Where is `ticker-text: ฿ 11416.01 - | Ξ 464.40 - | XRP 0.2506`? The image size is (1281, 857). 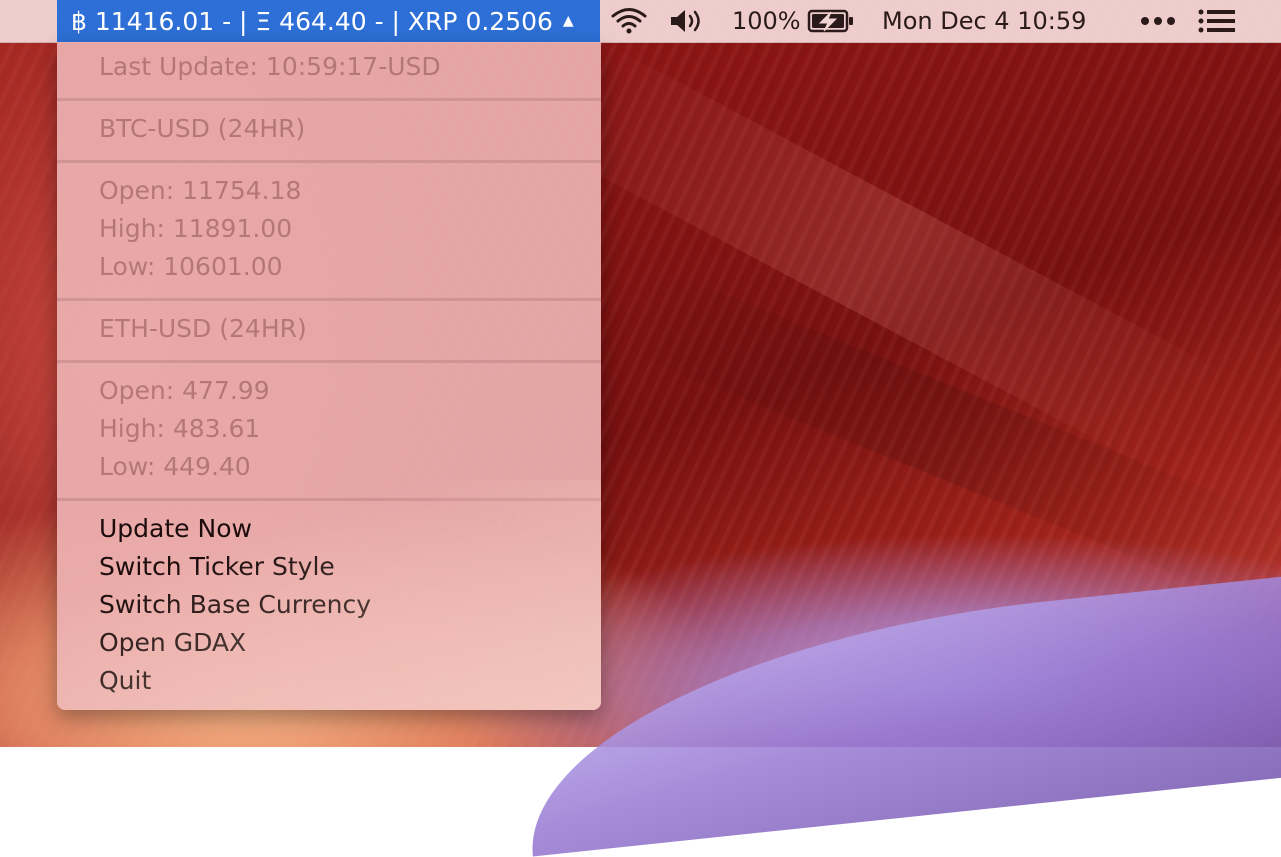
ticker-text: ฿ 11416.01 - | Ξ 464.40 - | XRP 0.2506 is located at coordinates (312, 21).